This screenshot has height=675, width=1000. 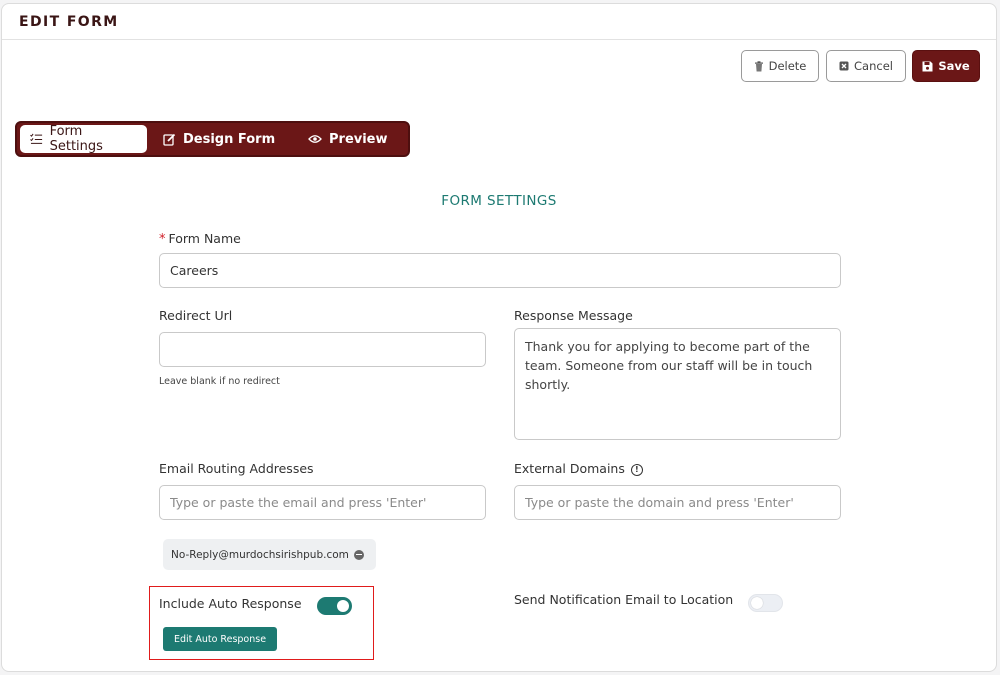 I want to click on email-routing-input, so click(x=322, y=502).